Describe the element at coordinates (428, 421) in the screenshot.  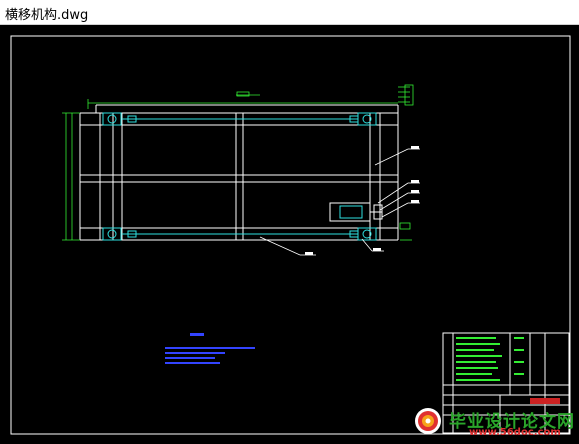
I see `watermark-logo-icon` at that location.